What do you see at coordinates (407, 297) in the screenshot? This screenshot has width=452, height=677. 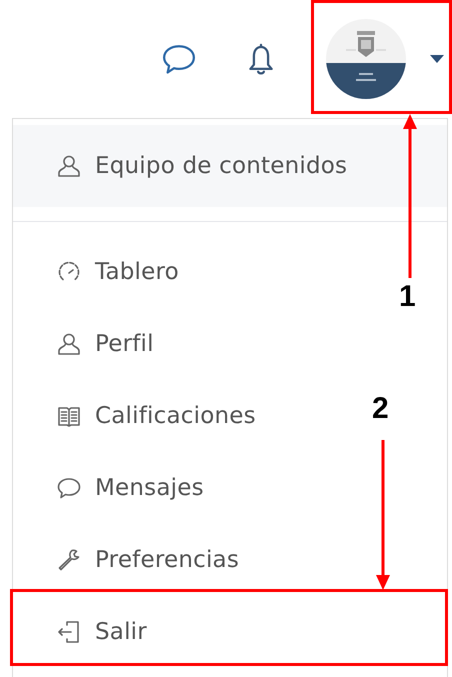 I see `annotation-number: 1` at bounding box center [407, 297].